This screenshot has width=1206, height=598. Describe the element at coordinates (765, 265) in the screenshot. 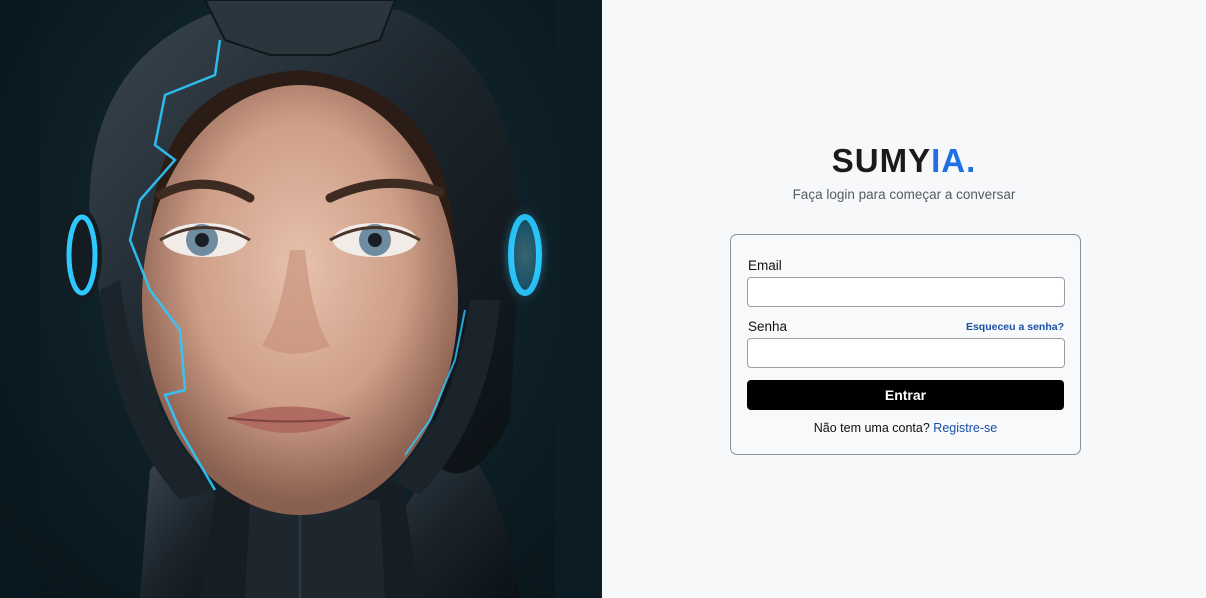

I see `email-label: Email` at that location.